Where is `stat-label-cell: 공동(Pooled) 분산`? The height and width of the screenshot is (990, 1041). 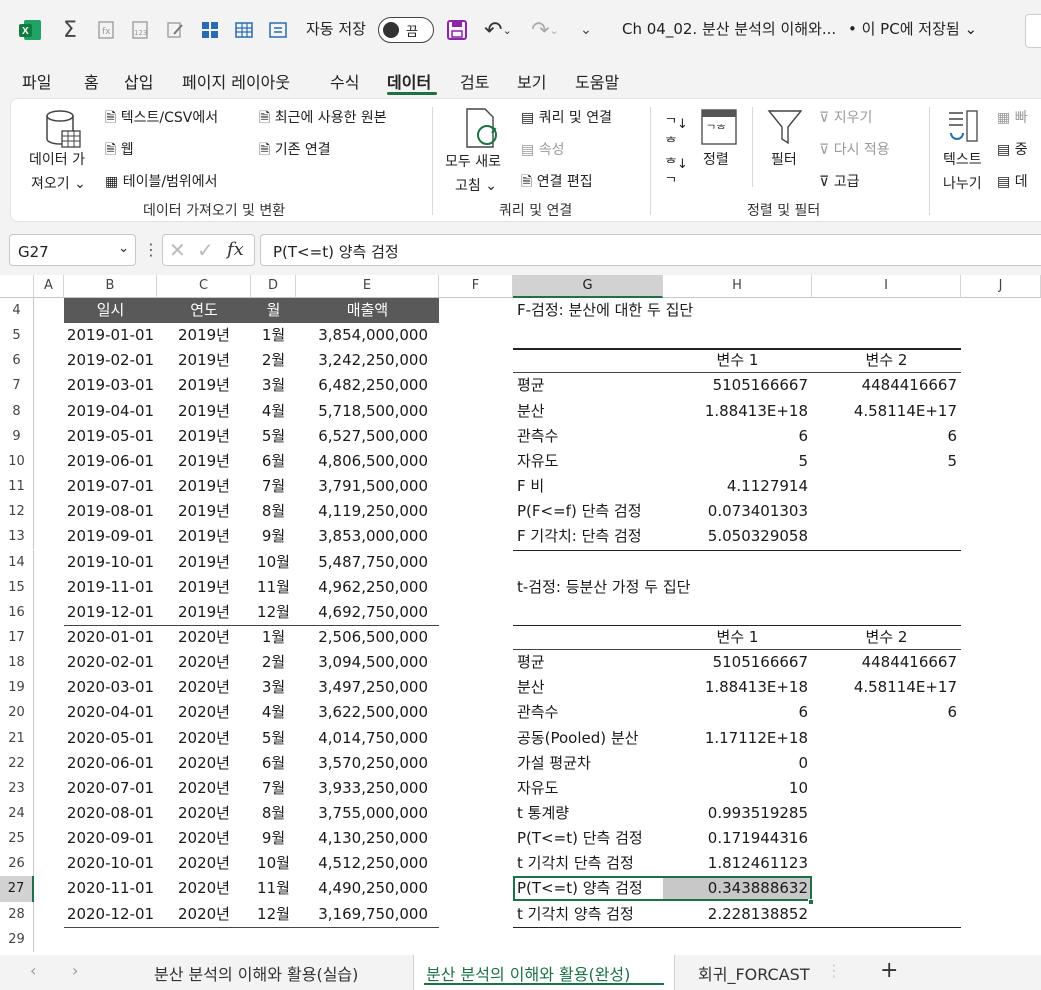
stat-label-cell: 공동(Pooled) 분산 is located at coordinates (589, 738).